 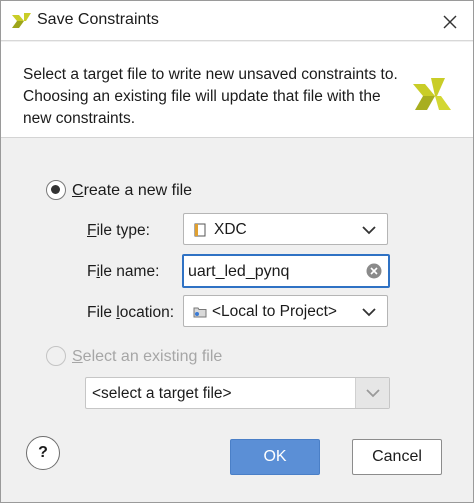 I want to click on ok-button: OK, so click(x=275, y=457).